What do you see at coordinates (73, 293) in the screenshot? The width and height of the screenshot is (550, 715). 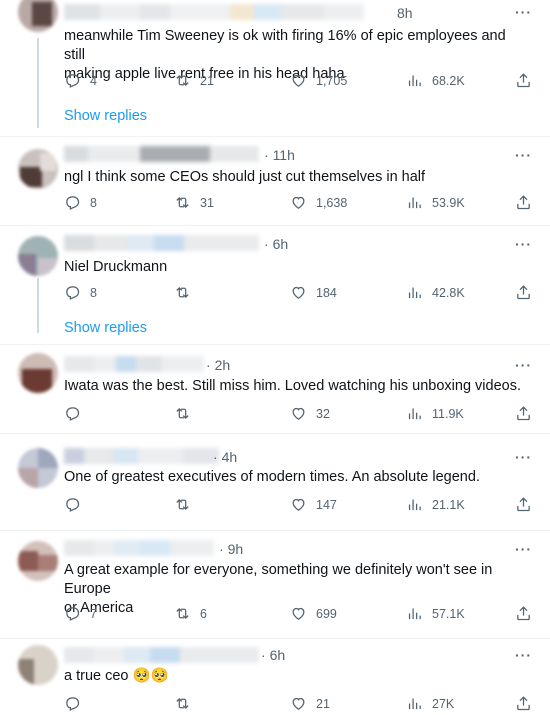 I see `reply-icon` at bounding box center [73, 293].